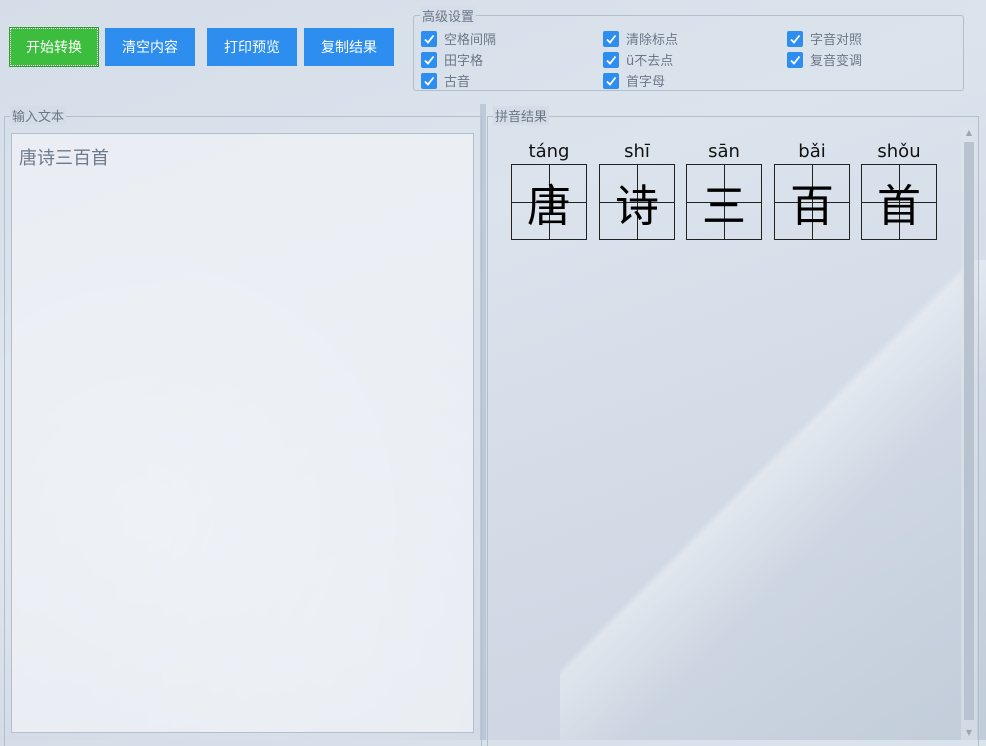 The height and width of the screenshot is (746, 986). What do you see at coordinates (688, 53) in the screenshot?
I see `advanced-settings-group` at bounding box center [688, 53].